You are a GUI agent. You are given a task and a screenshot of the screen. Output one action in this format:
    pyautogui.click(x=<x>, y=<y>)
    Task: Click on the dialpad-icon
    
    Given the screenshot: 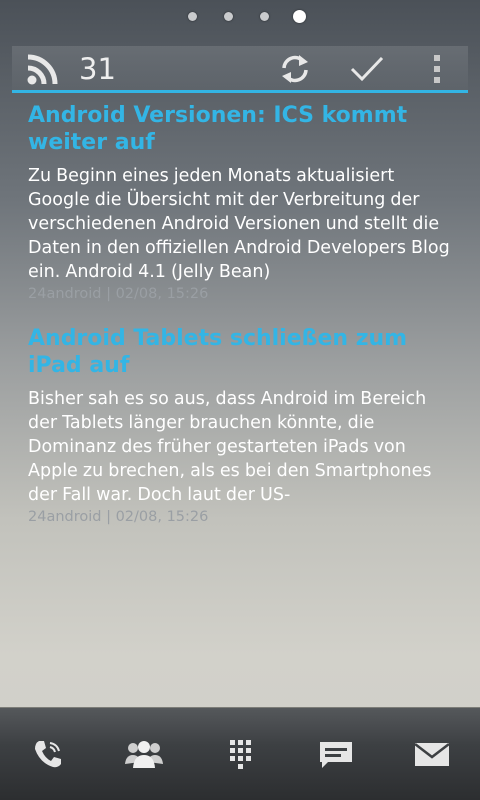 What is the action you would take?
    pyautogui.click(x=240, y=754)
    